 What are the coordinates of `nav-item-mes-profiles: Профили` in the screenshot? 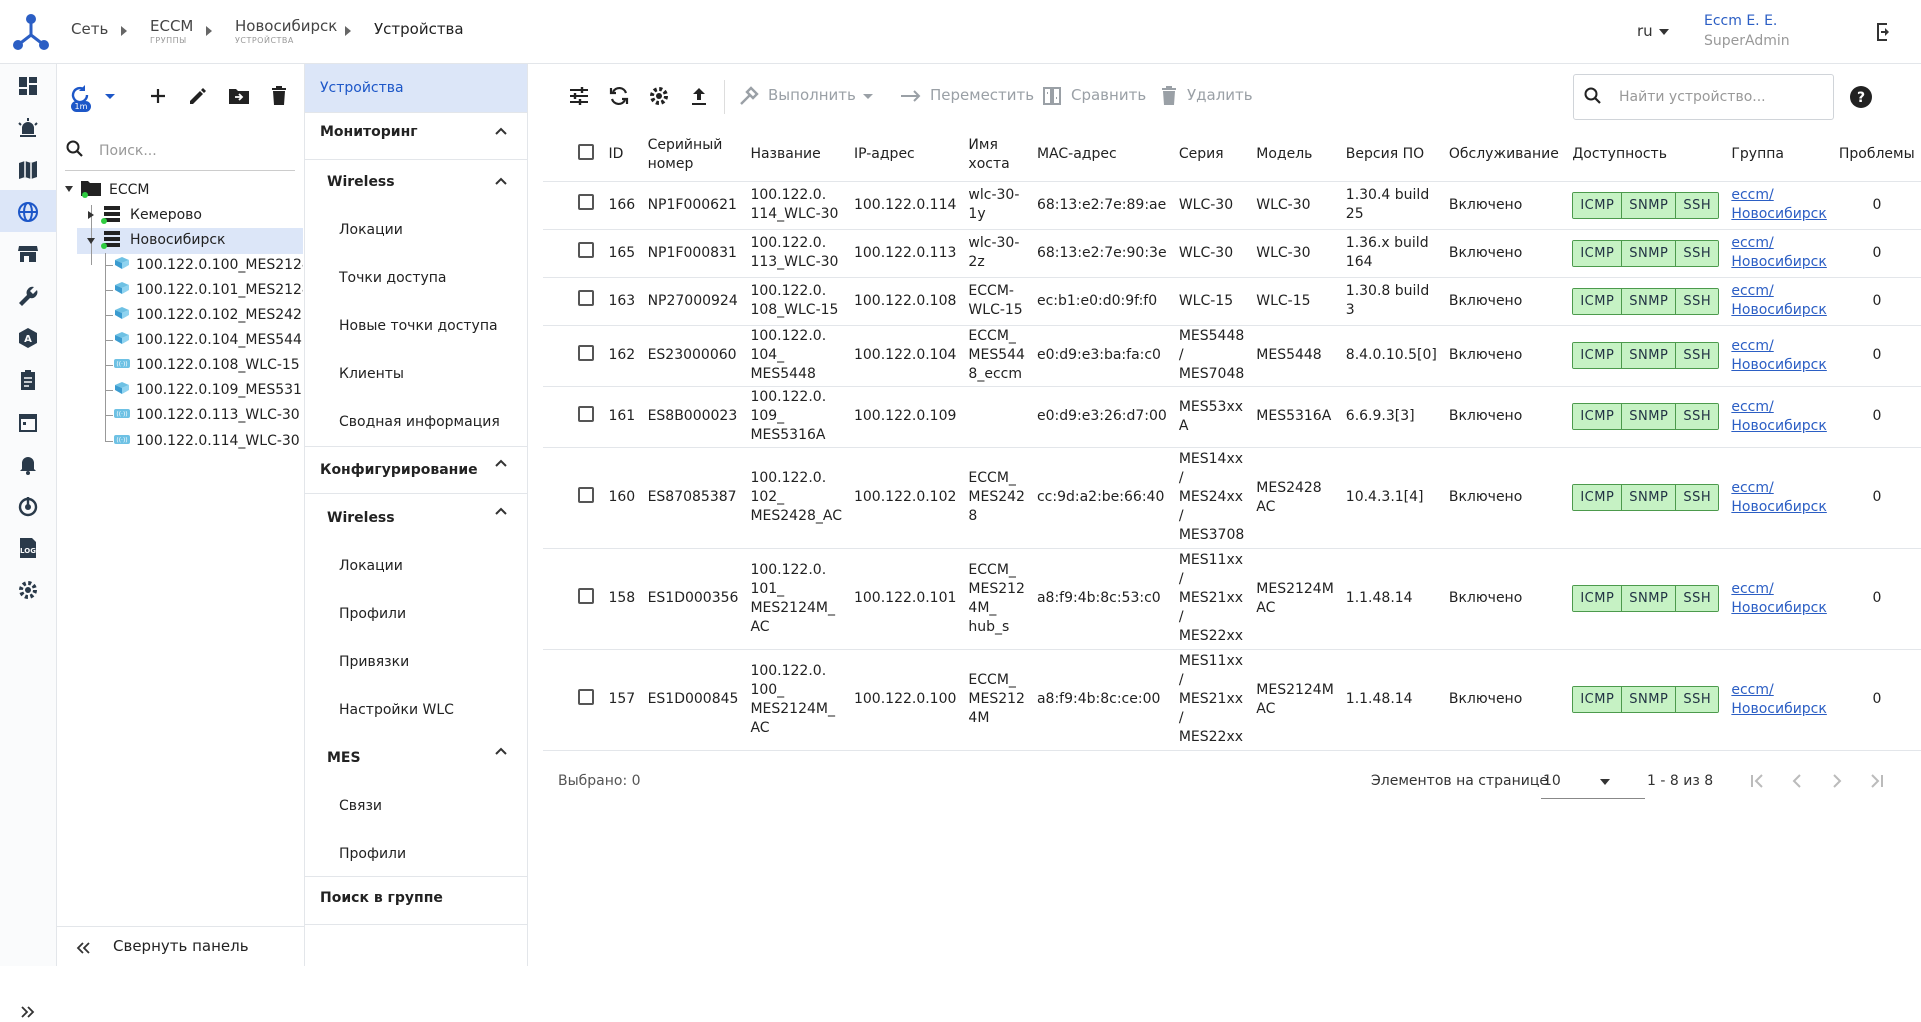 It's located at (416, 854).